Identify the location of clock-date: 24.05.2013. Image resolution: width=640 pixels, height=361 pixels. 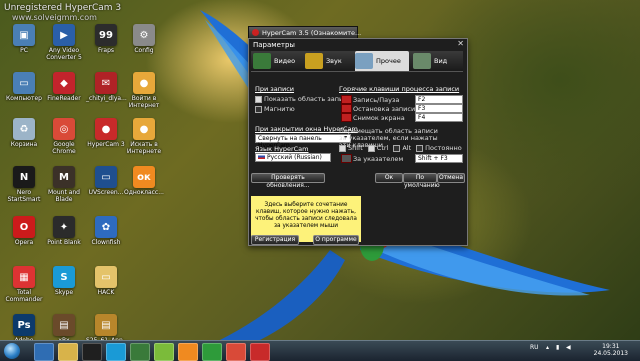
(610, 353).